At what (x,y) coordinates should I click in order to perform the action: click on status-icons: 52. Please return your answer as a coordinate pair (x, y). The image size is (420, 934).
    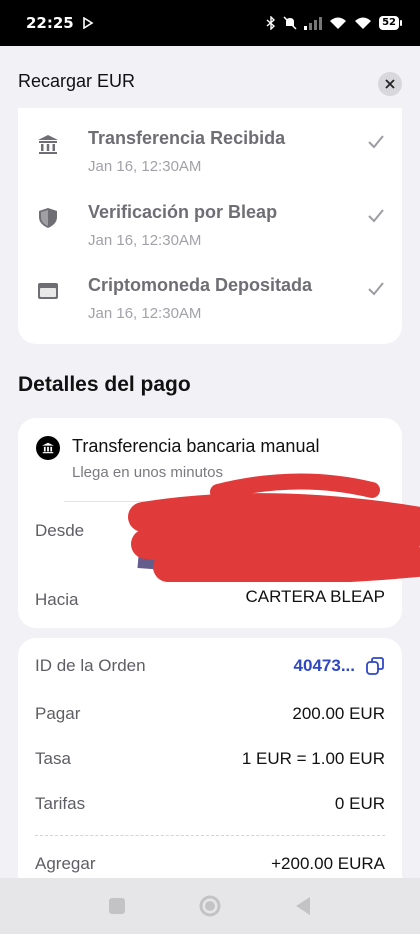
    Looking at the image, I should click on (334, 23).